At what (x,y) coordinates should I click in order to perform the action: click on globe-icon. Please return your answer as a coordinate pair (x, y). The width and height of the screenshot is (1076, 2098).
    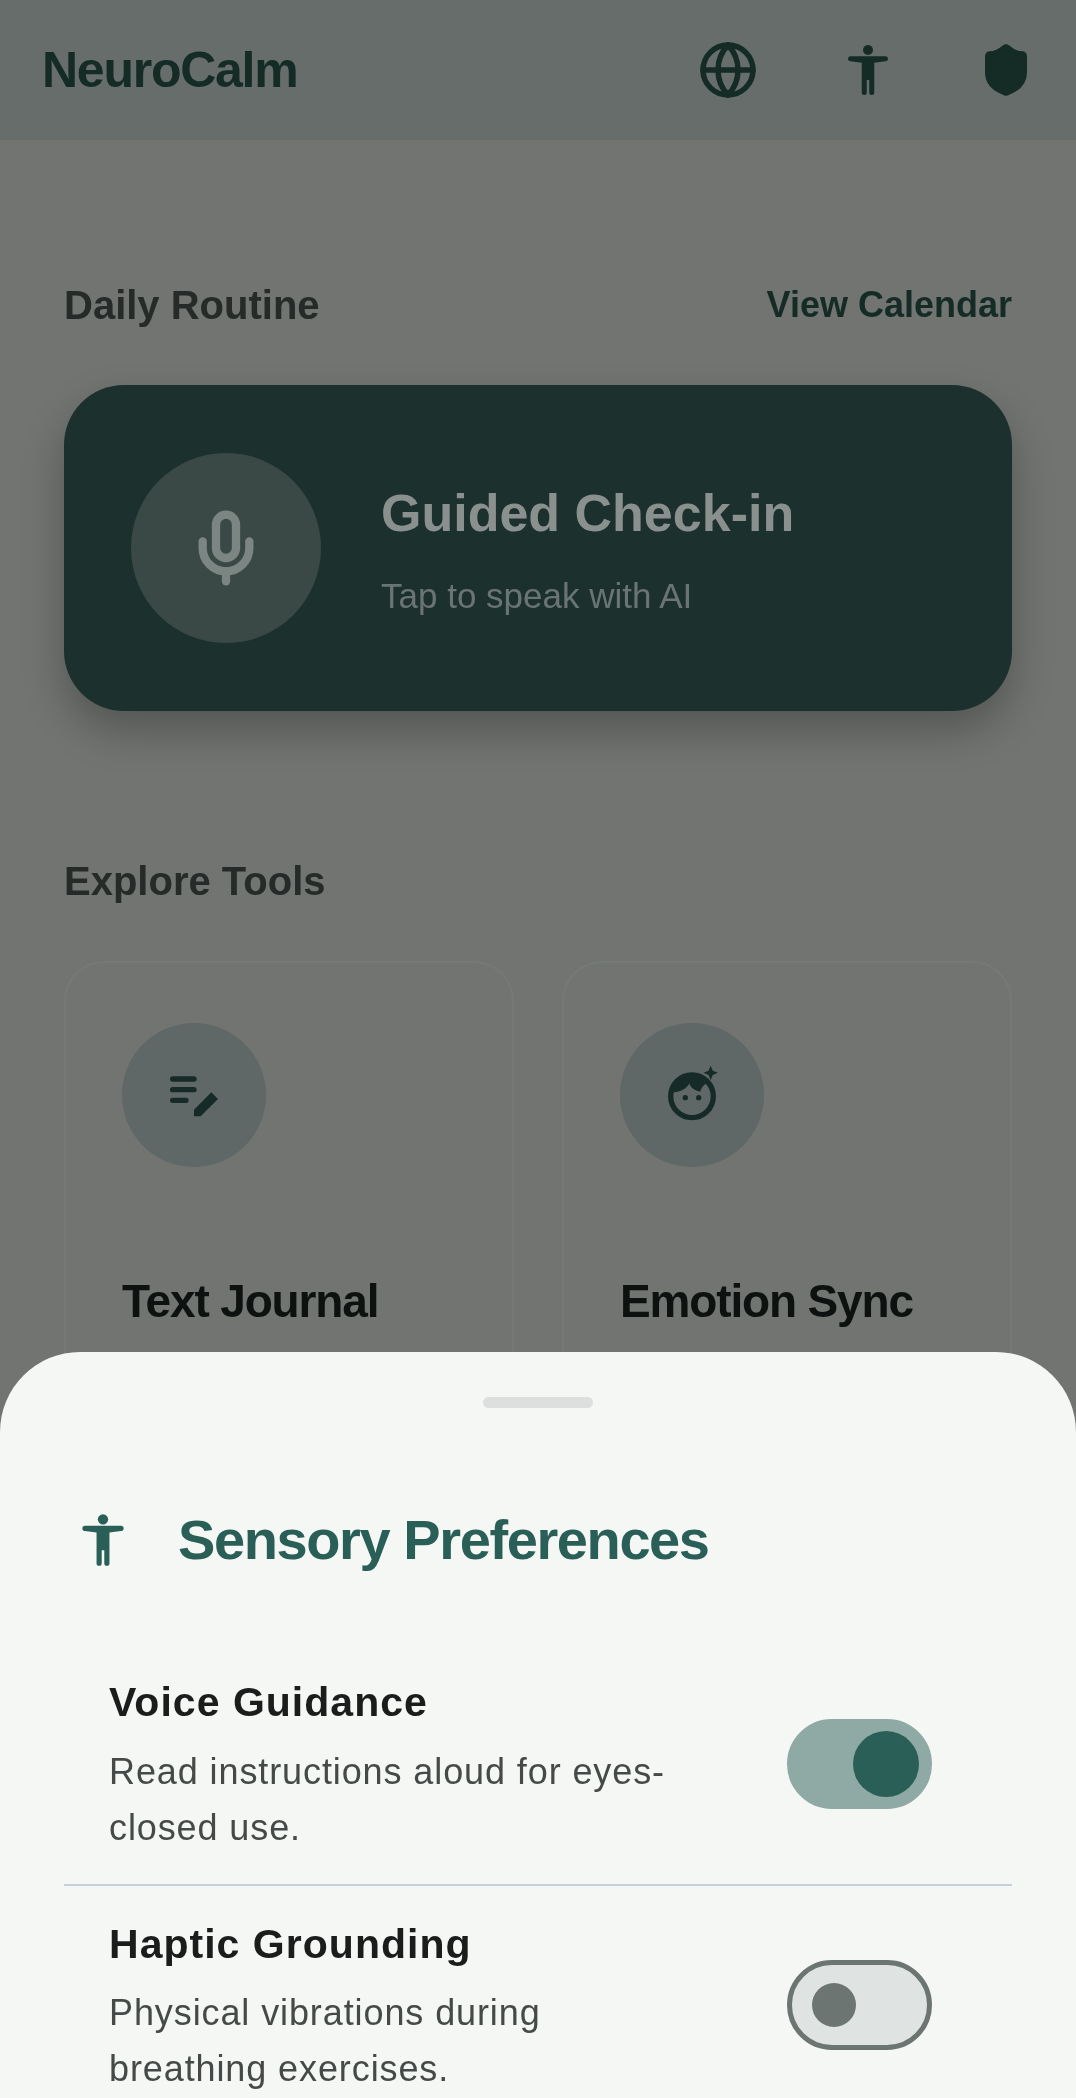
    Looking at the image, I should click on (728, 70).